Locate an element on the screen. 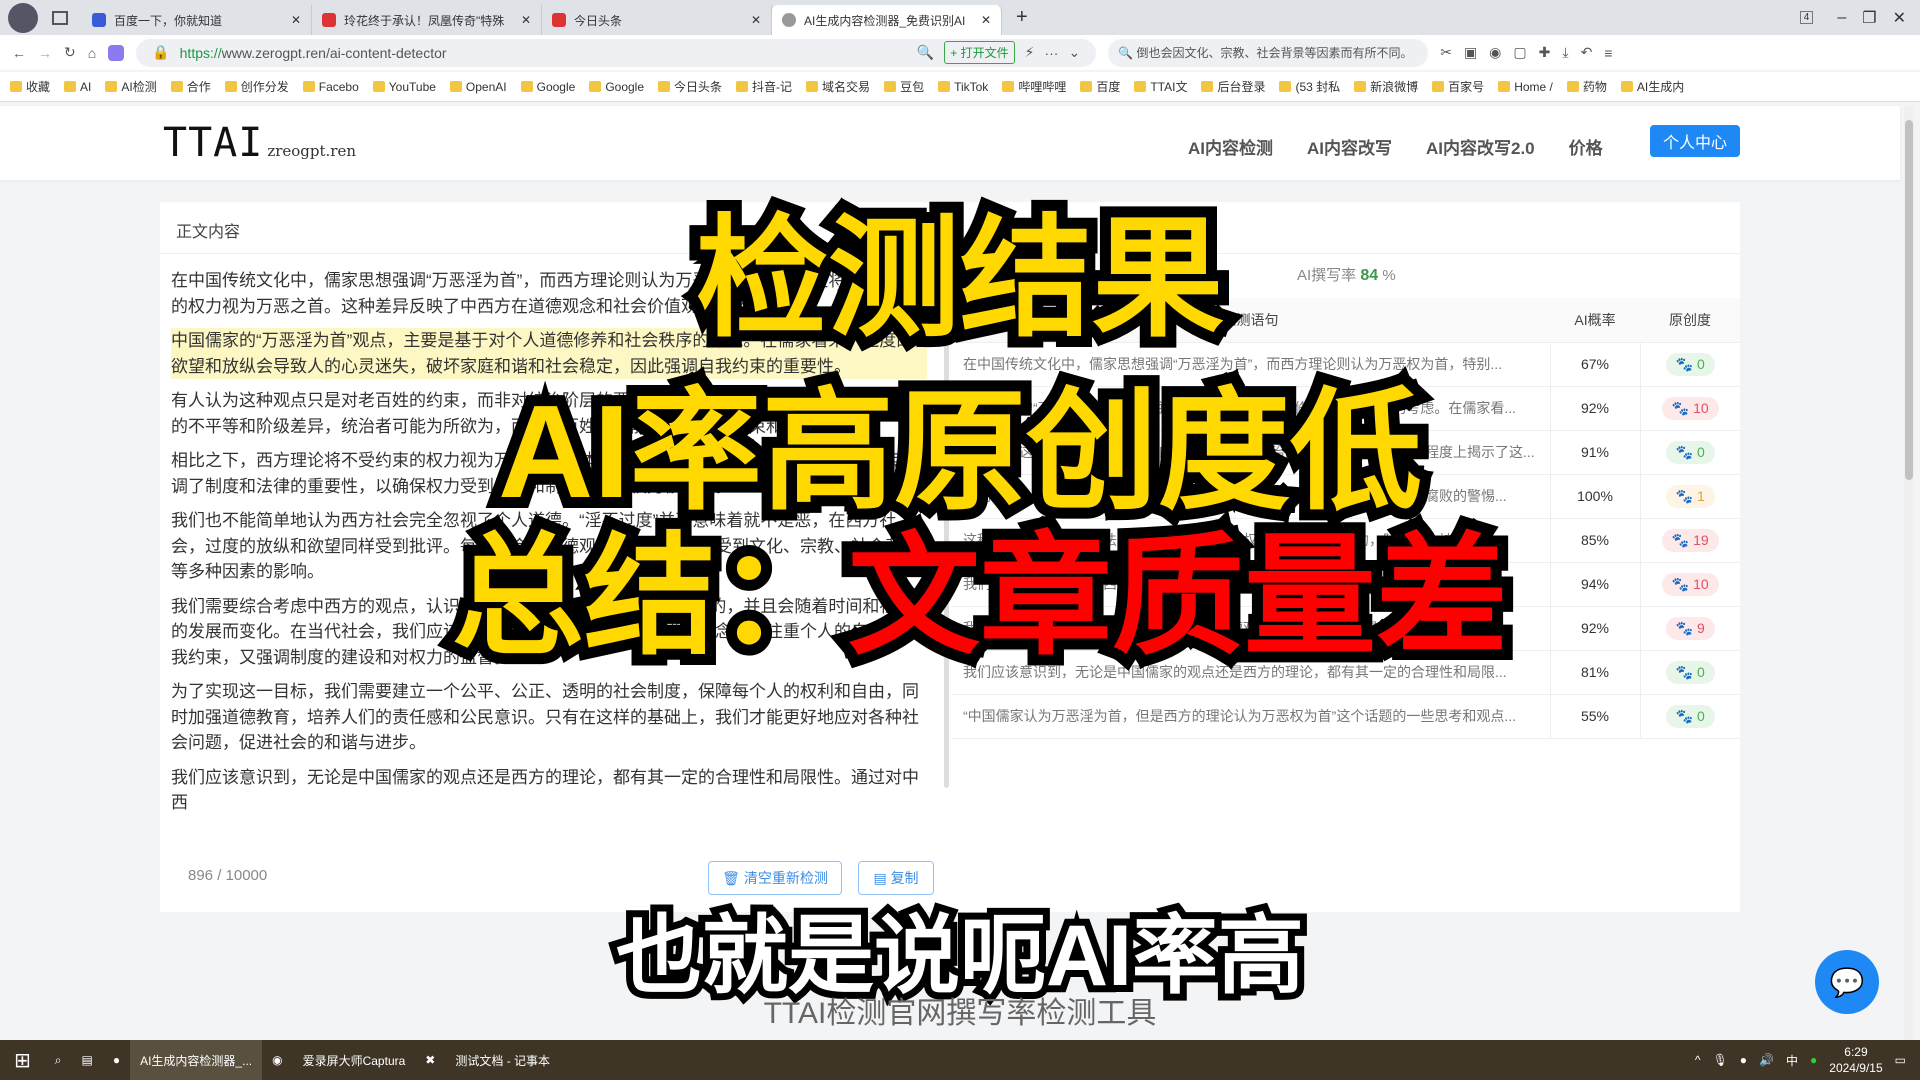 This screenshot has height=1080, width=1920. tab-count: 4 is located at coordinates (1806, 17).